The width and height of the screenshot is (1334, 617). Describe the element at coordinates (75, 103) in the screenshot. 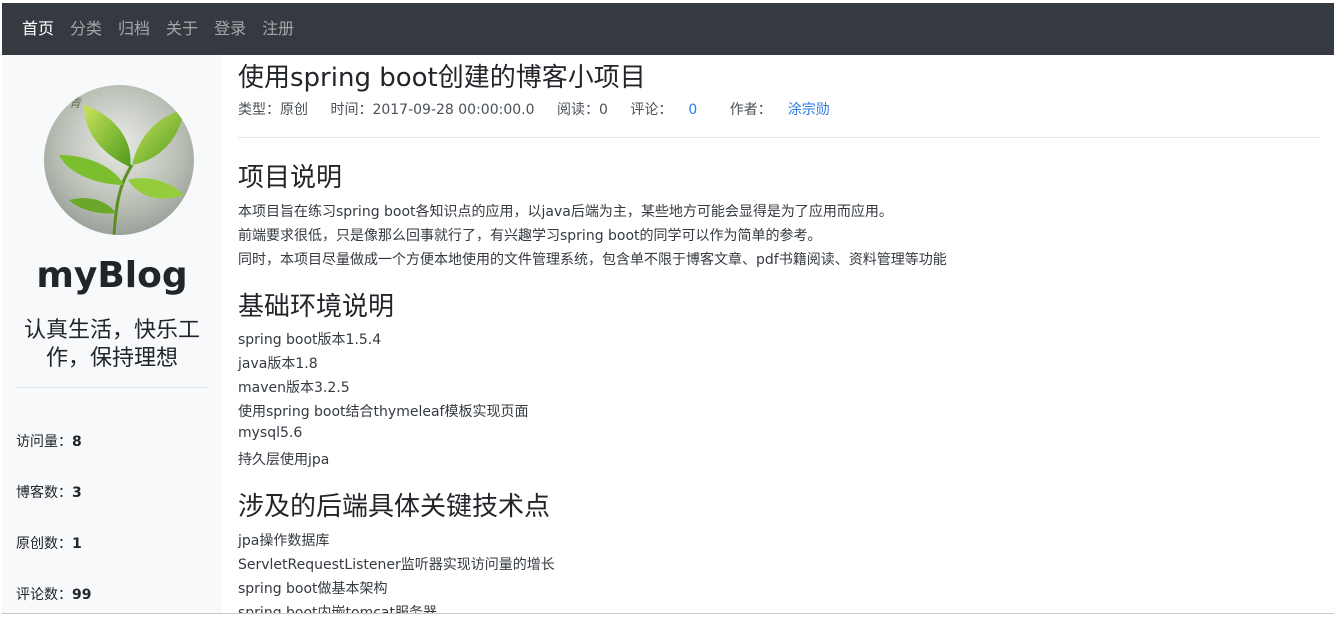

I see `svg-text: 青` at that location.